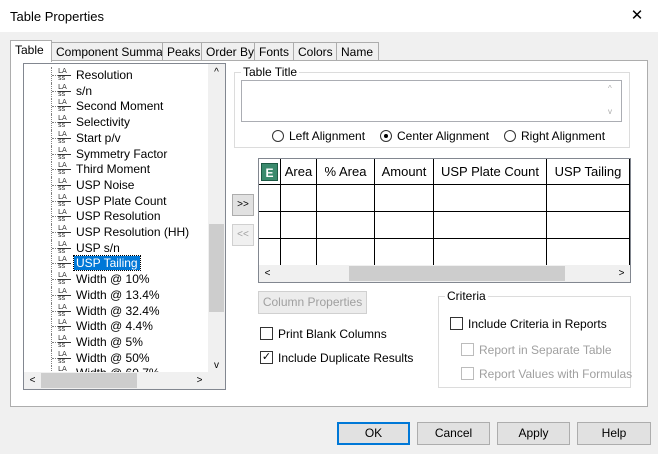  I want to click on list-item: LA ss Resolution, so click(116, 75).